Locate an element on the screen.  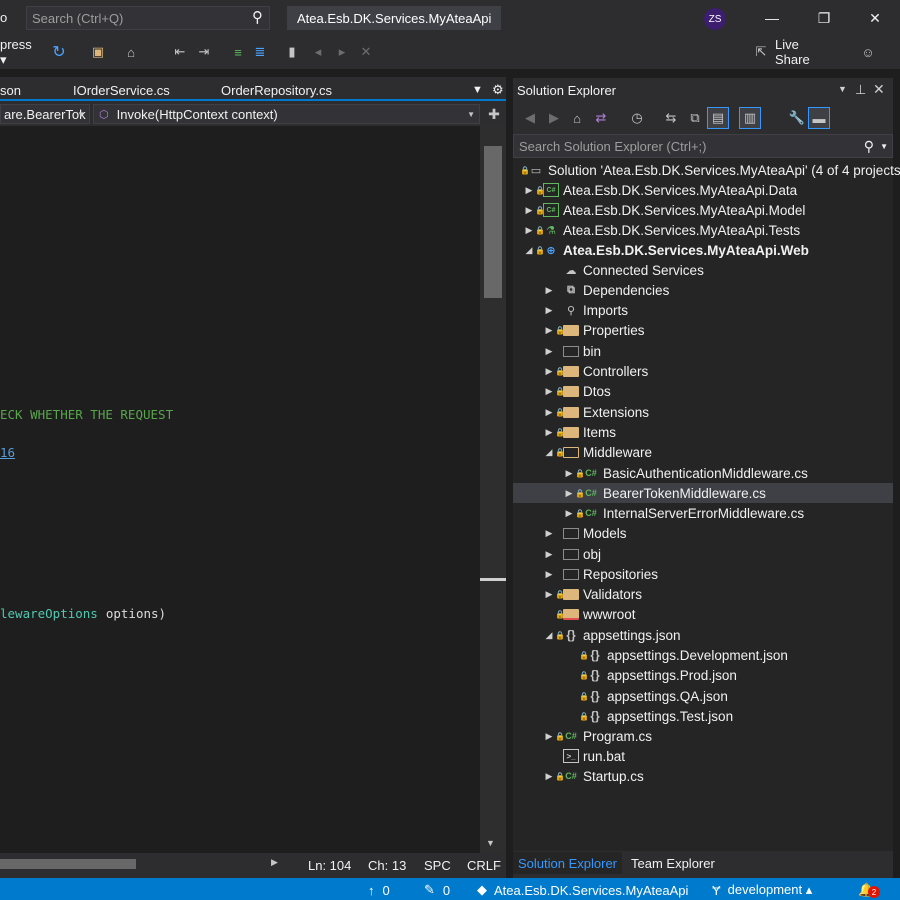
sync-icon: ⇆ is located at coordinates (671, 118).